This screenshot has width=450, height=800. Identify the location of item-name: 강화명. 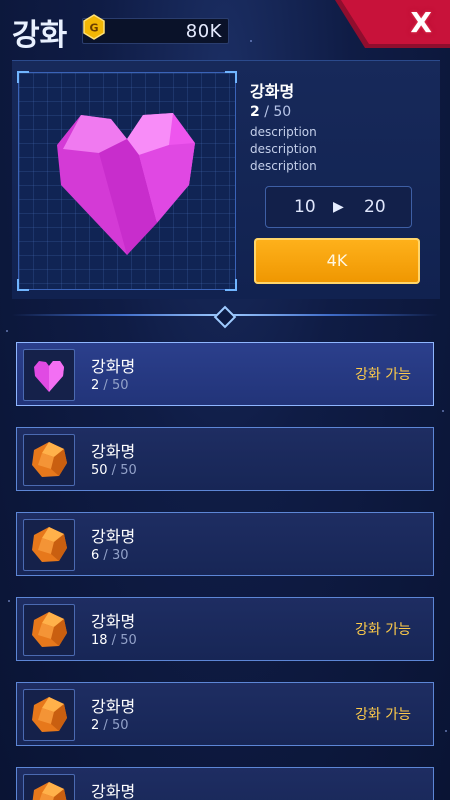
(272, 91).